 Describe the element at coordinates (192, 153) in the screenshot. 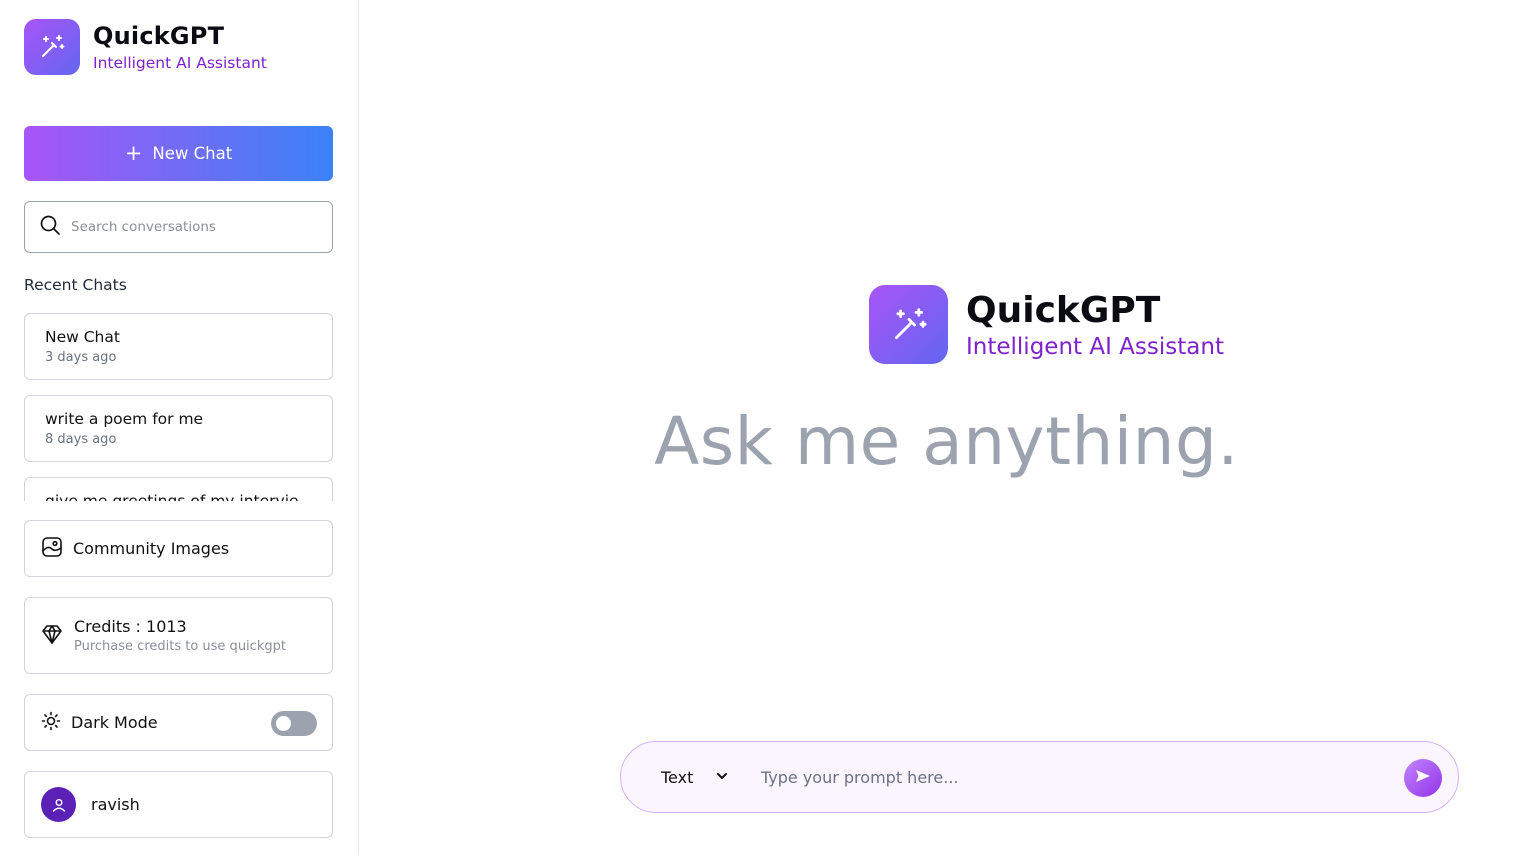

I see `new-chat-label: New Chat` at that location.